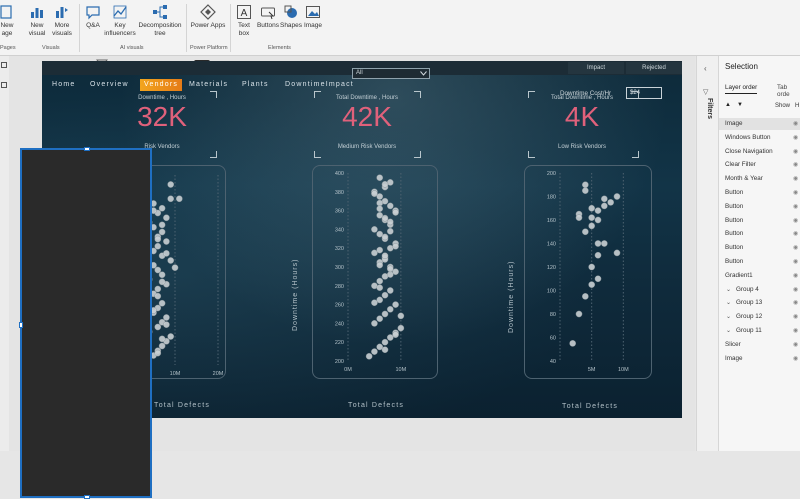 The image size is (800, 499). Describe the element at coordinates (37, 21) in the screenshot. I see `new-visual-button: New visual` at that location.